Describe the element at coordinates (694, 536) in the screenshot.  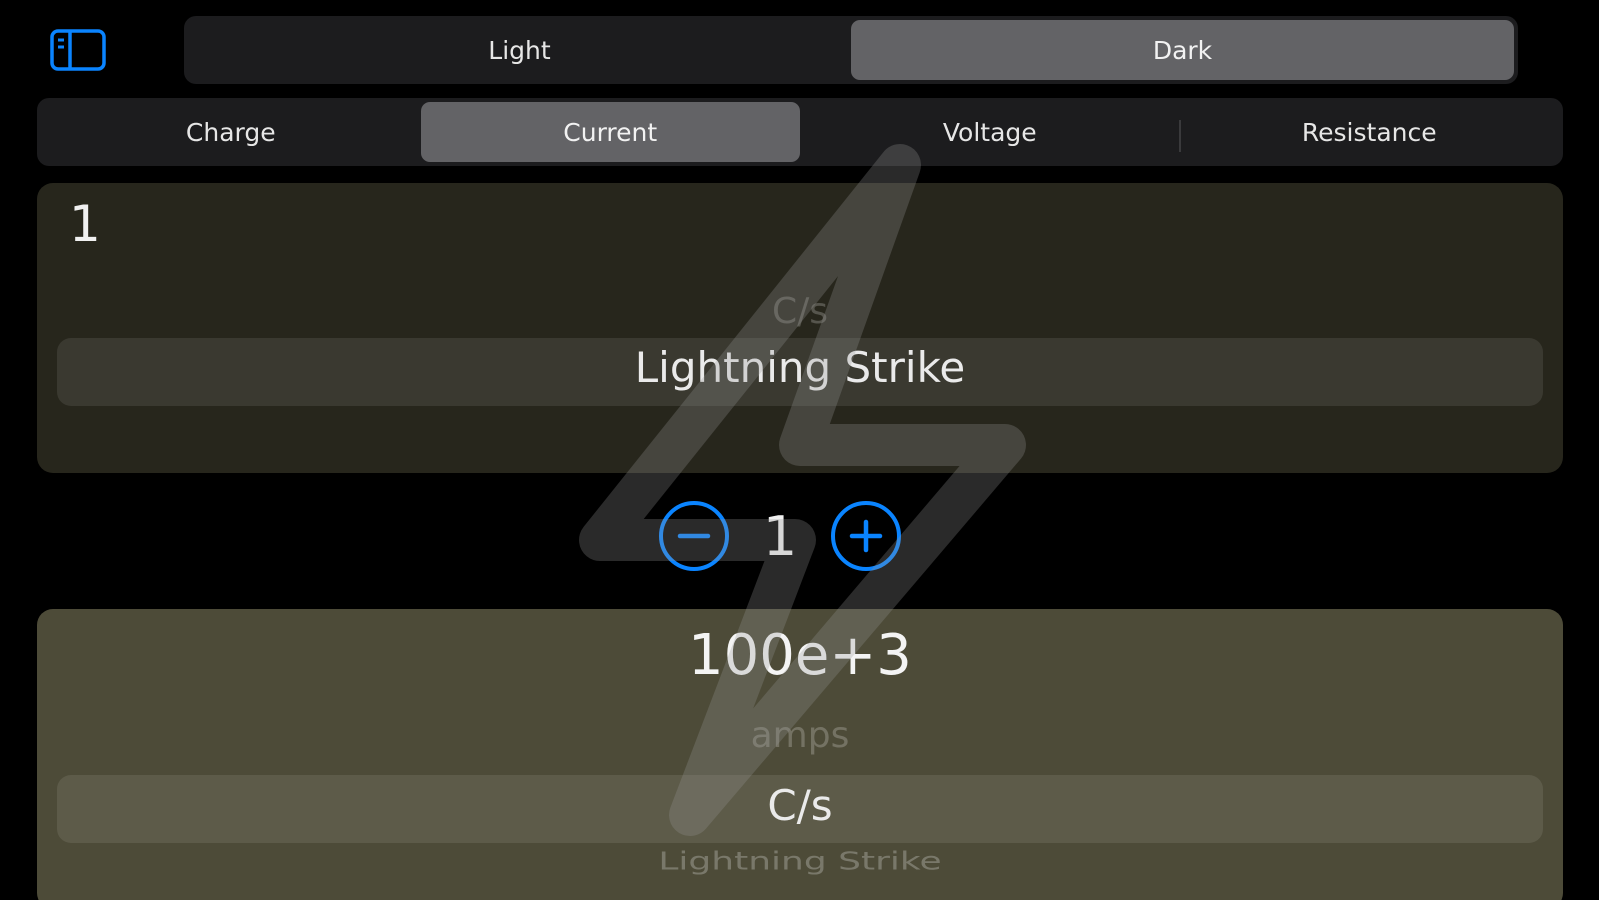
I see `minus-circle-icon` at that location.